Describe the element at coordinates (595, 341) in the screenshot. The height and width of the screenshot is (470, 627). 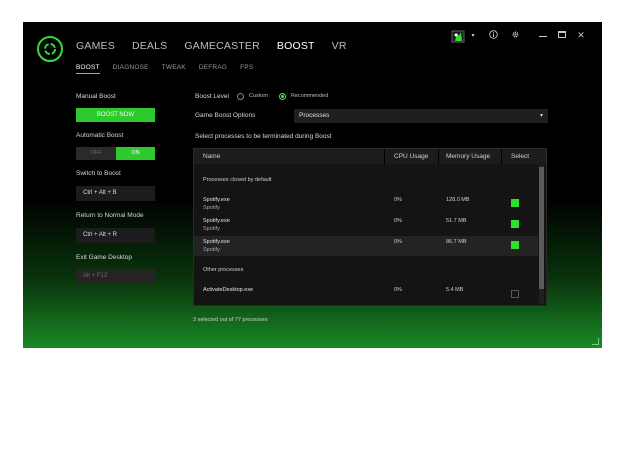
I see `resize-grip-icon` at that location.